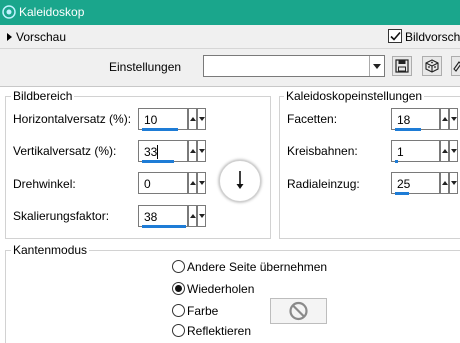 The image size is (460, 343). I want to click on chevron-down-icon, so click(377, 66).